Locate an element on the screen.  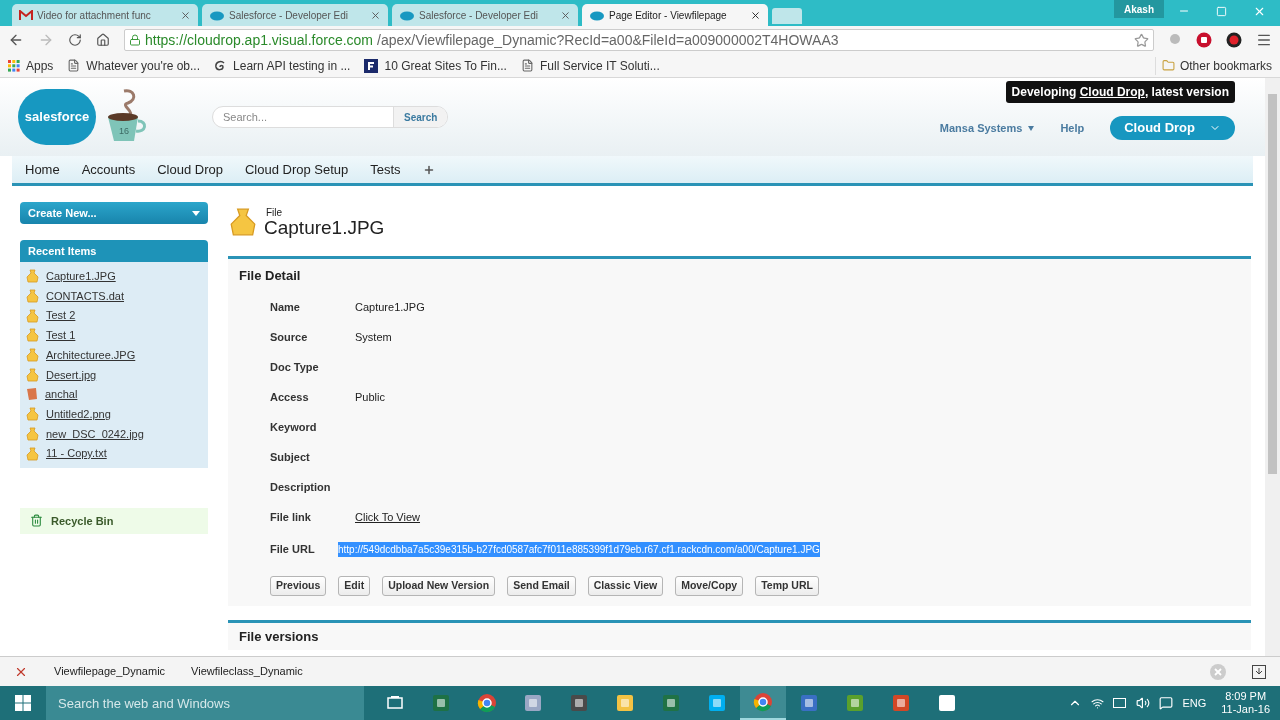
field-label: Subject is located at coordinates (290, 457).